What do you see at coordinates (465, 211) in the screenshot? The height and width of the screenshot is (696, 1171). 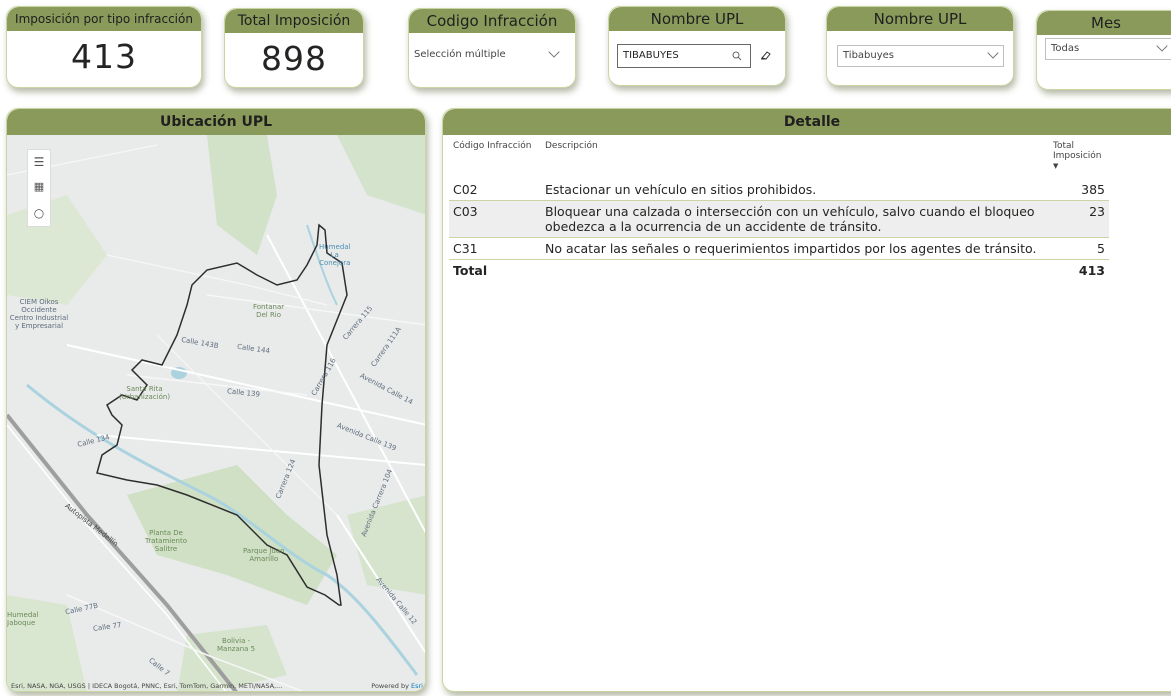 I see `cell-code: C03` at bounding box center [465, 211].